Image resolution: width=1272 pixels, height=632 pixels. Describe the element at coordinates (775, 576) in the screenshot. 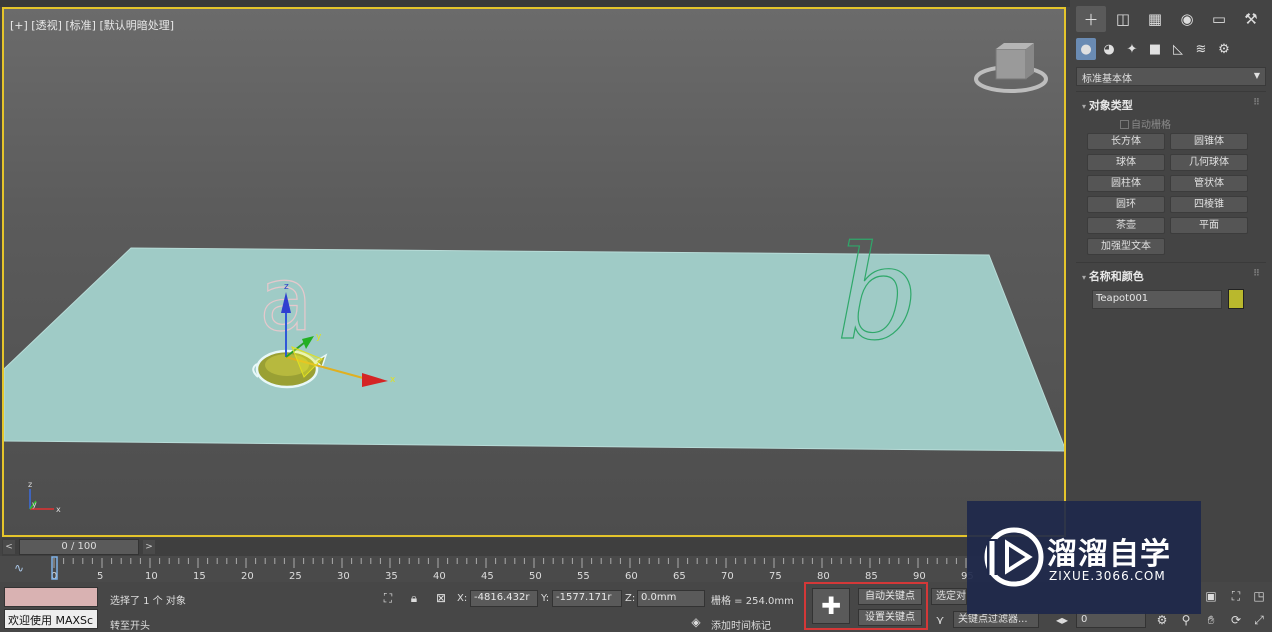

I see `trackbar-tick-label: 75` at that location.